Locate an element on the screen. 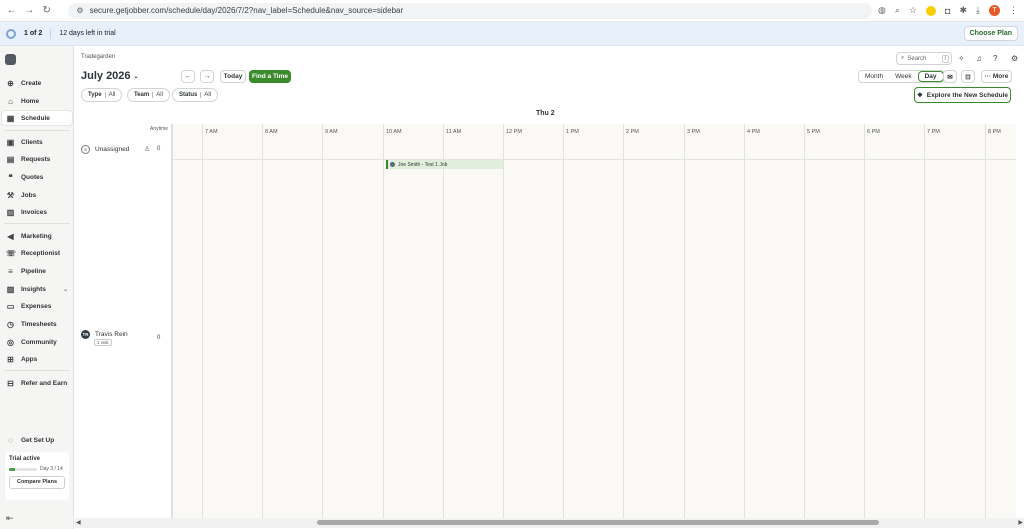 The image size is (1024, 529). sidebar-item-refer: ⊟ Refer and Earn is located at coordinates (39, 383).